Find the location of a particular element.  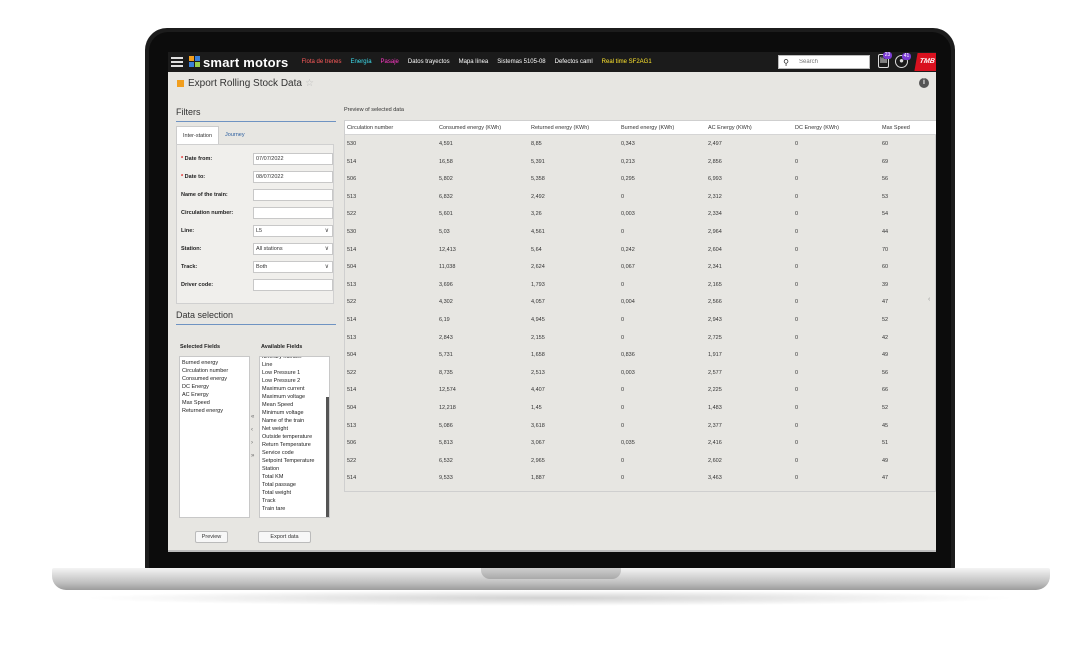

table-row: 514 6,19 4,945 0 2,943 0 52 is located at coordinates (640, 322).